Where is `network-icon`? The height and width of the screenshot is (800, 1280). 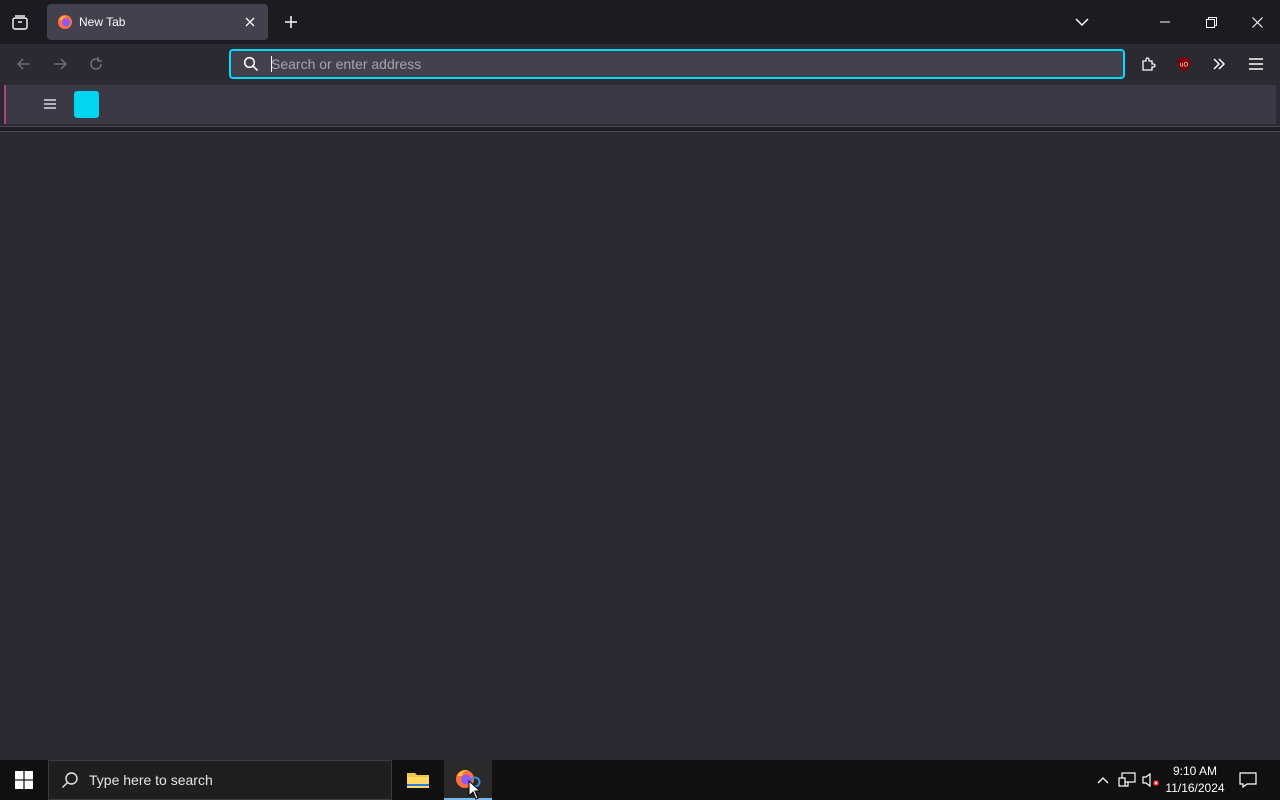 network-icon is located at coordinates (1127, 780).